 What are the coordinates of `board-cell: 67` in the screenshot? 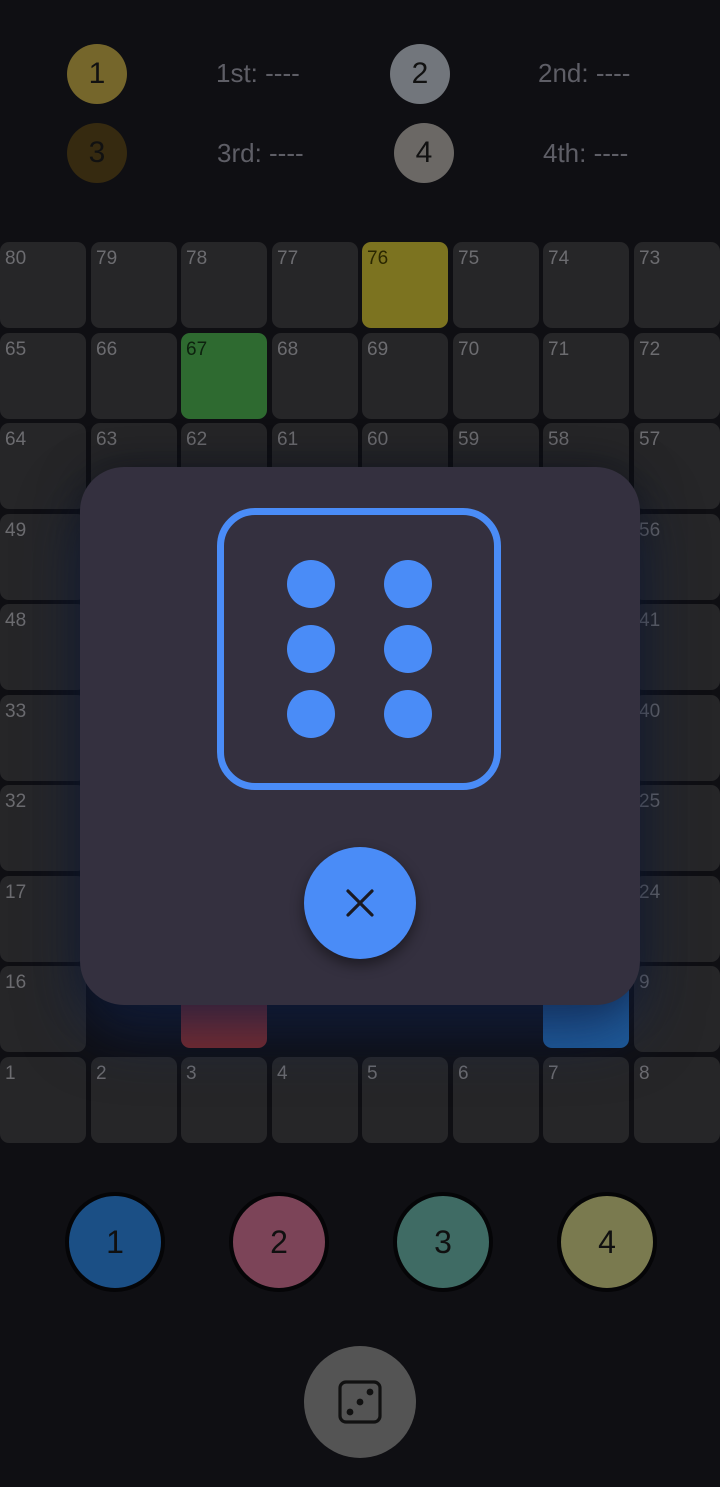 It's located at (224, 376).